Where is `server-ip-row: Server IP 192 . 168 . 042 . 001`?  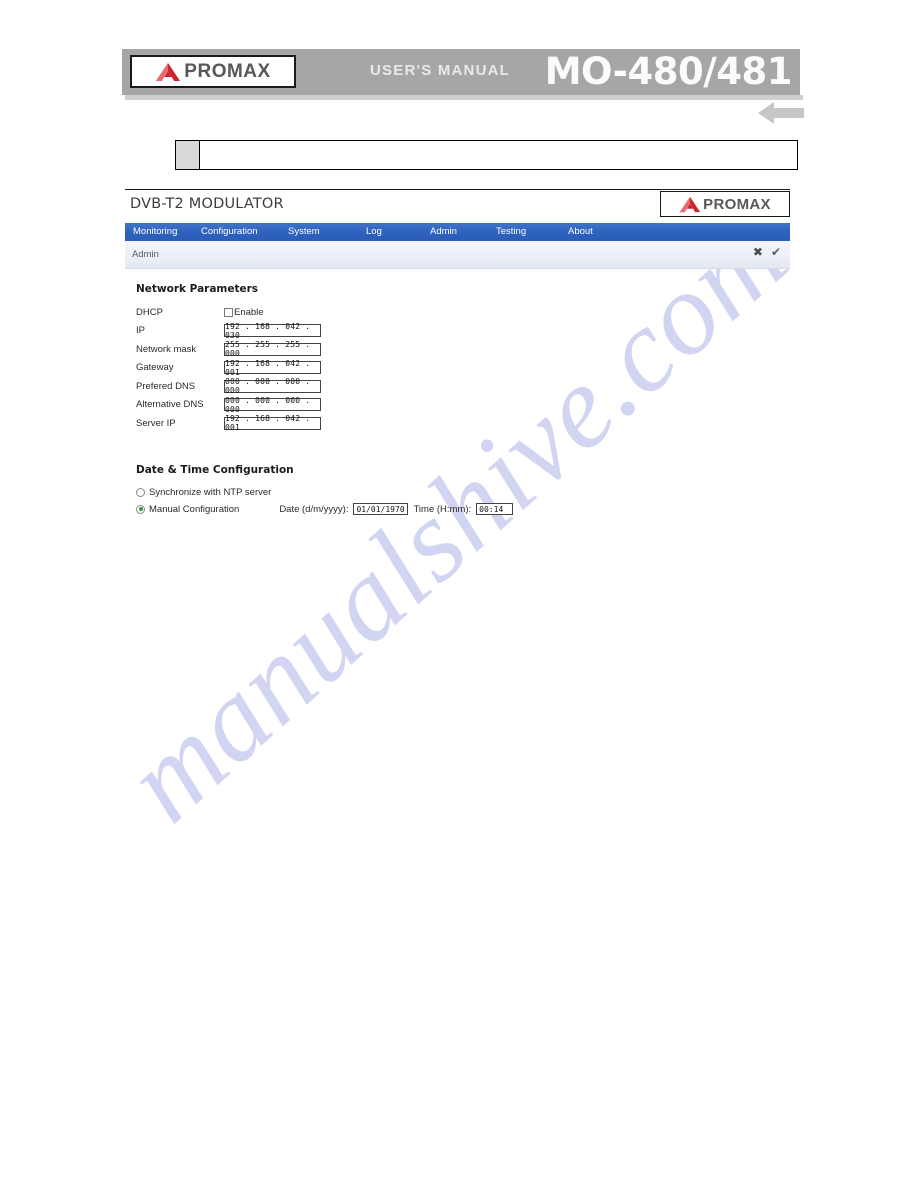 server-ip-row: Server IP 192 . 168 . 042 . 001 is located at coordinates (463, 423).